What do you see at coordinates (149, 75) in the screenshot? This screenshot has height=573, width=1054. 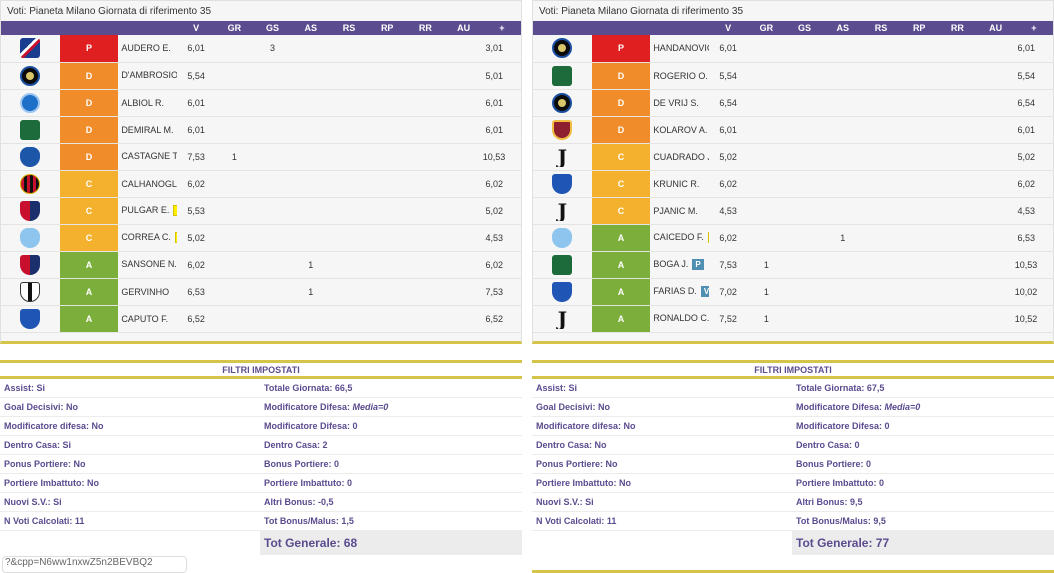 I see `player-name: D'AMBROSIO D.` at bounding box center [149, 75].